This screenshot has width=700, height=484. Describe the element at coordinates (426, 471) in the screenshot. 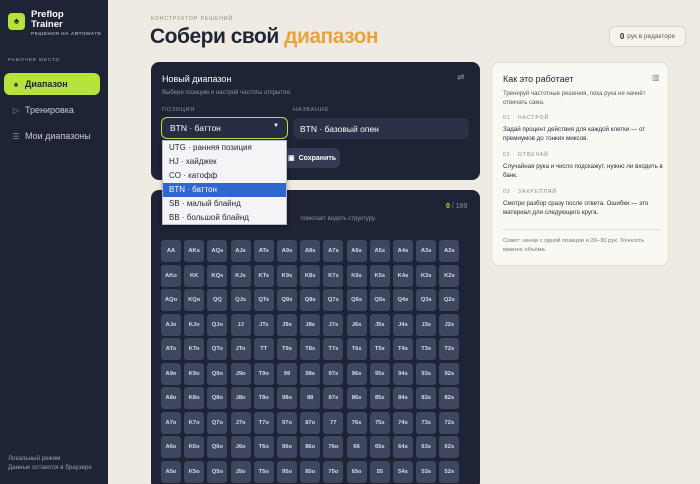

I see `hand-cell: 53s` at that location.